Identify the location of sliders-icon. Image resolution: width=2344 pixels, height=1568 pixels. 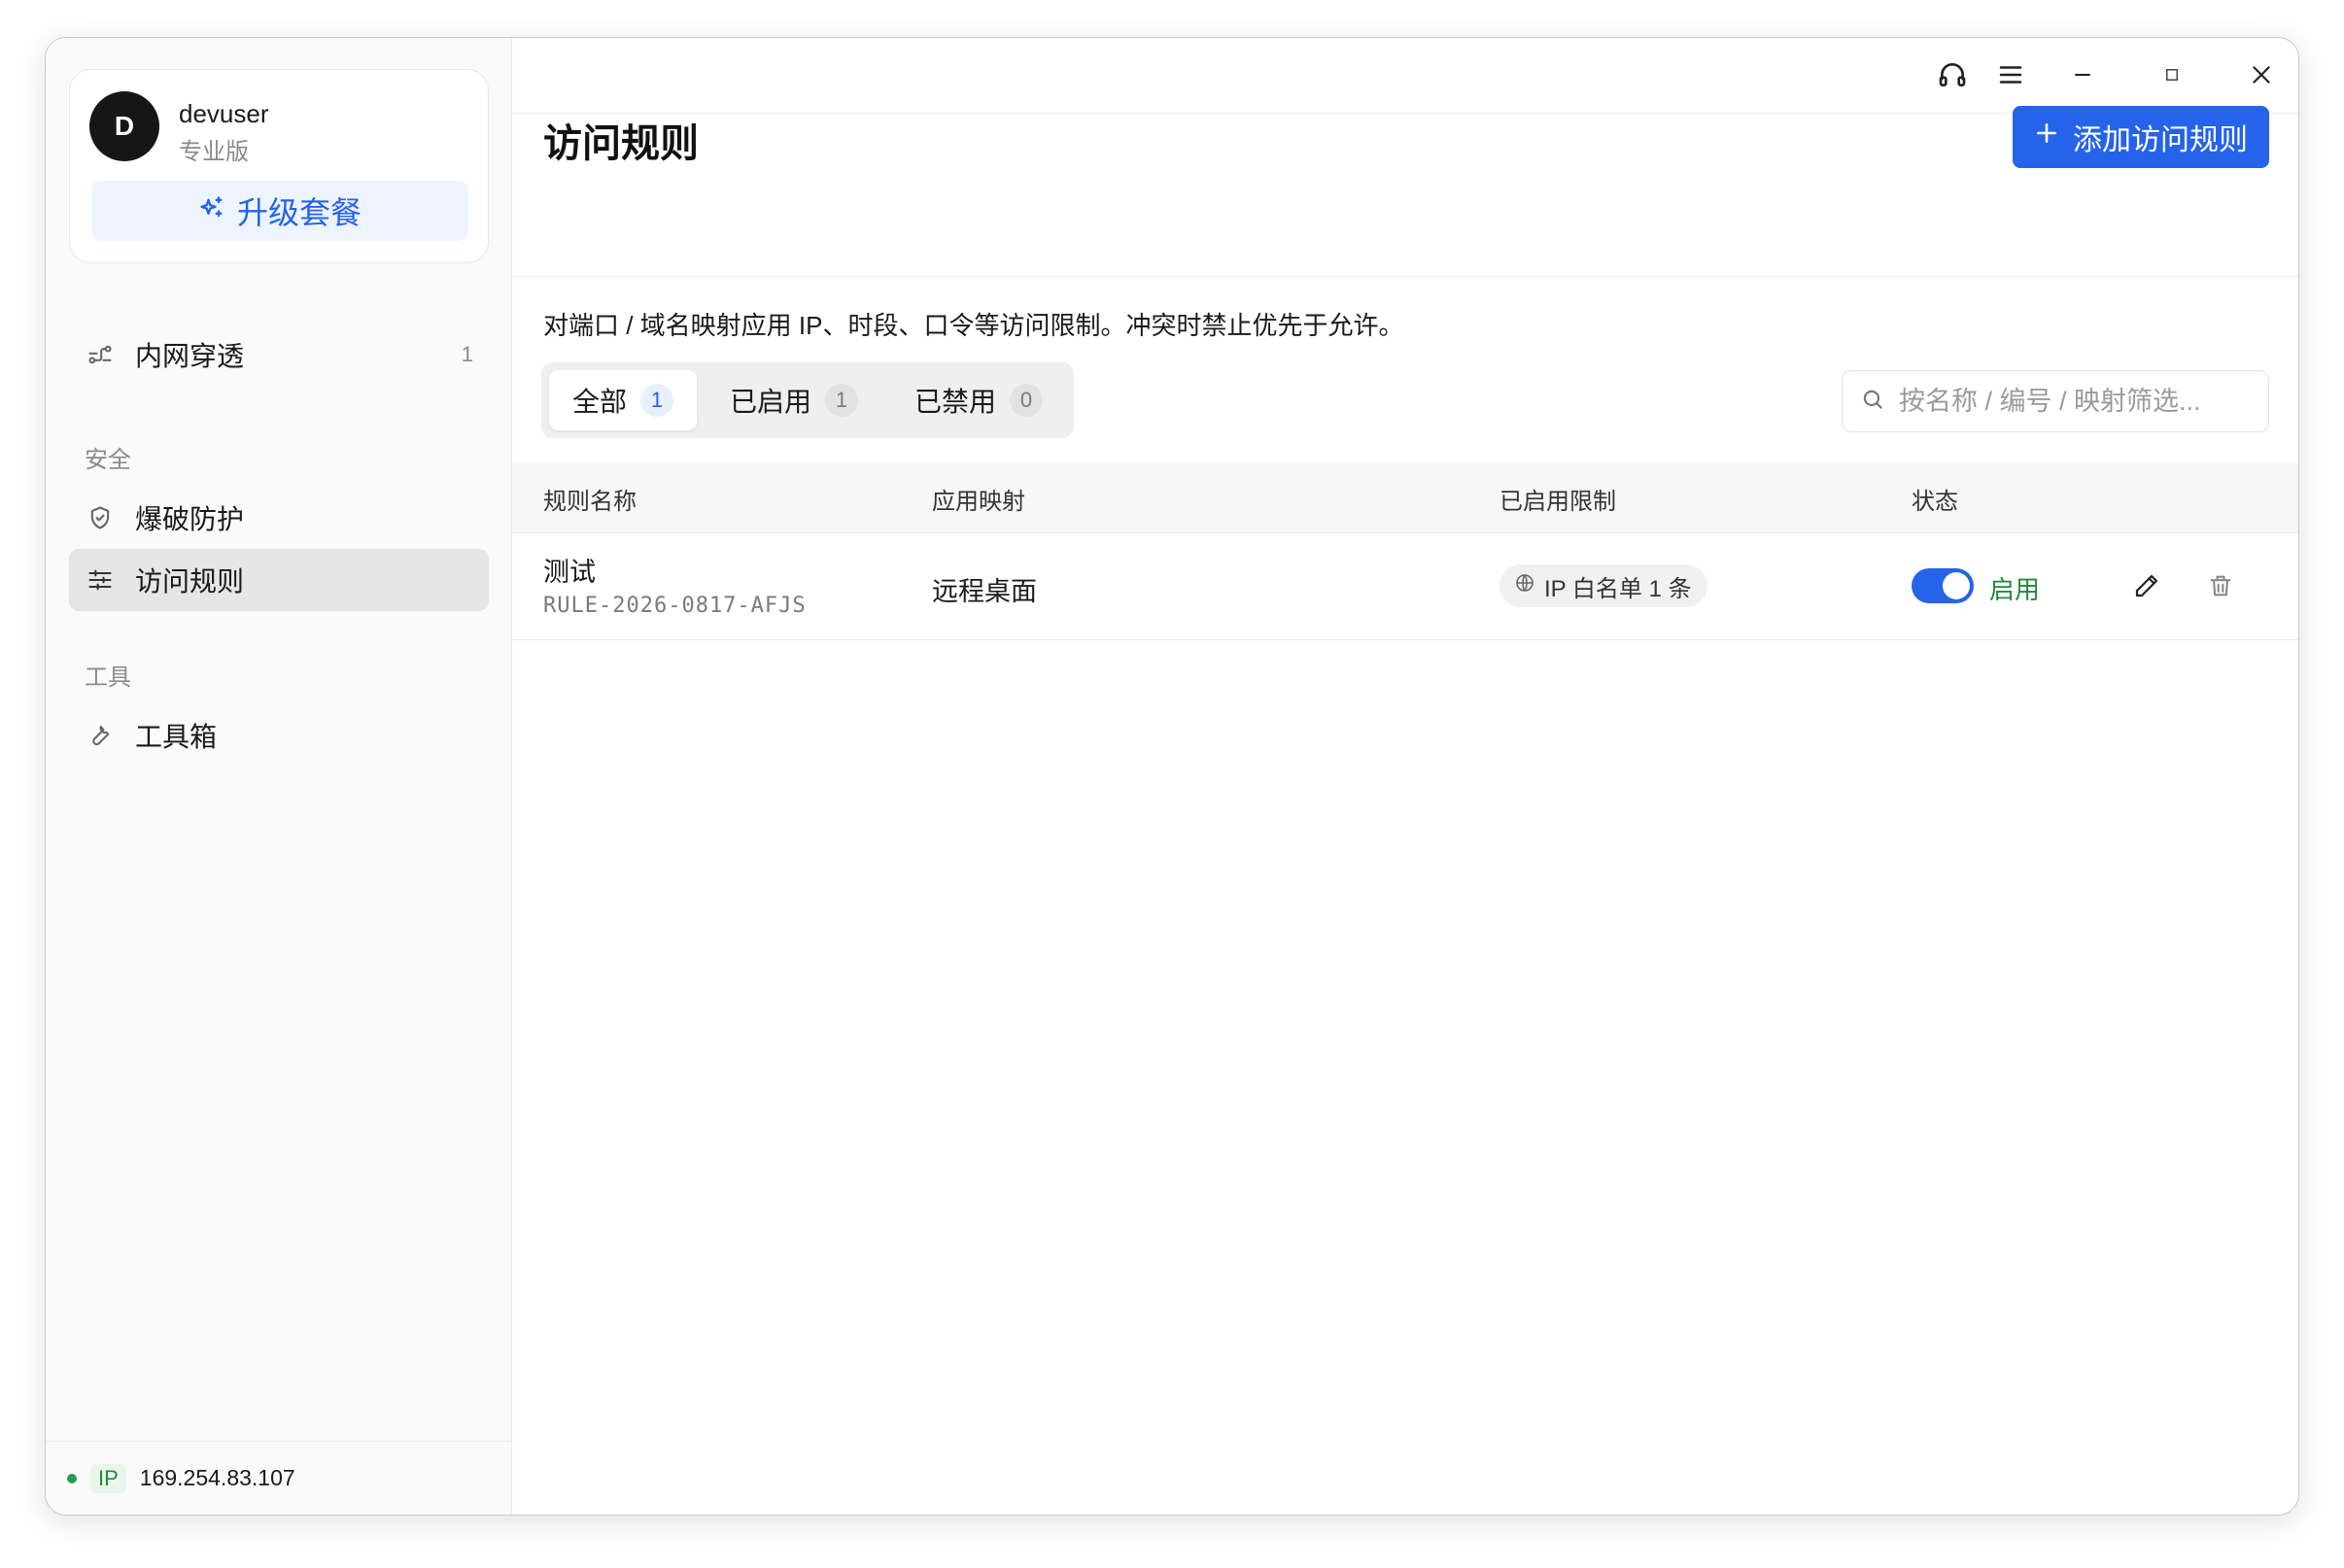
(100, 580).